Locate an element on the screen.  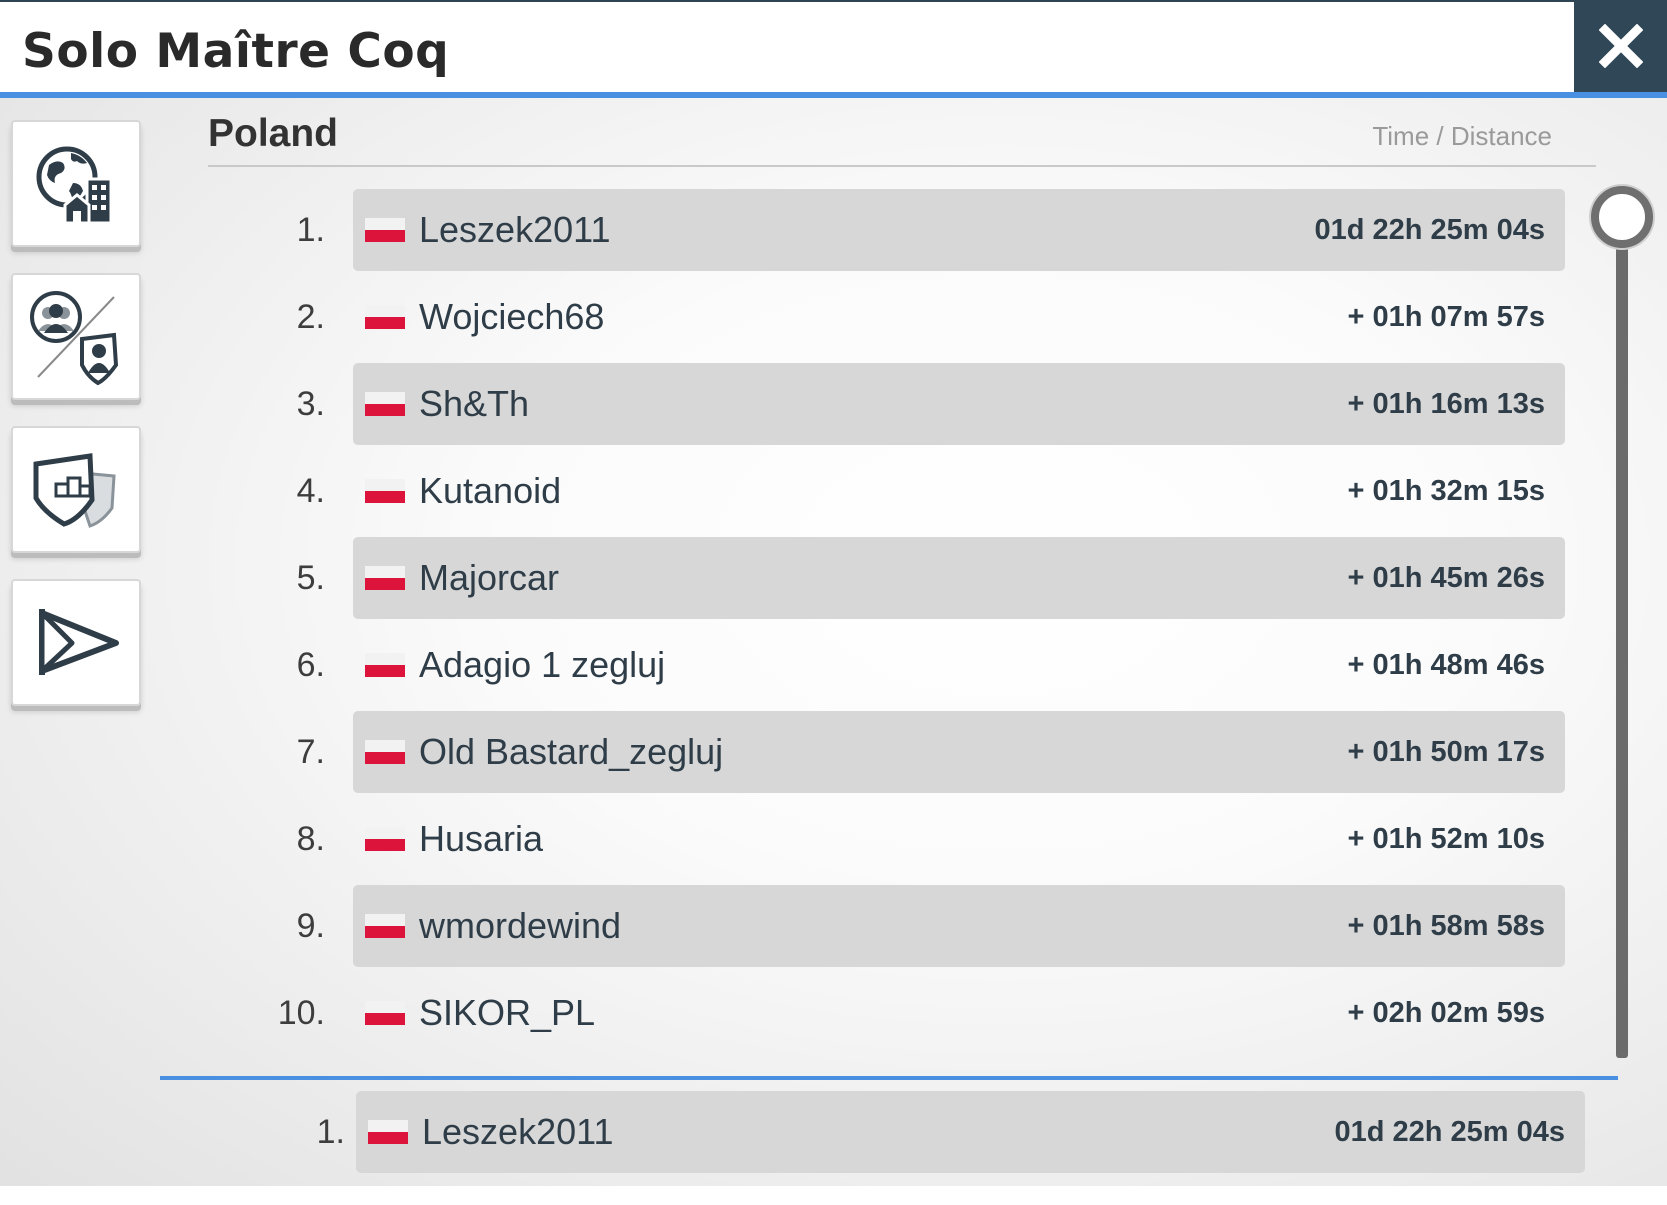
player-name: SIKOR_PL is located at coordinates (507, 1012).